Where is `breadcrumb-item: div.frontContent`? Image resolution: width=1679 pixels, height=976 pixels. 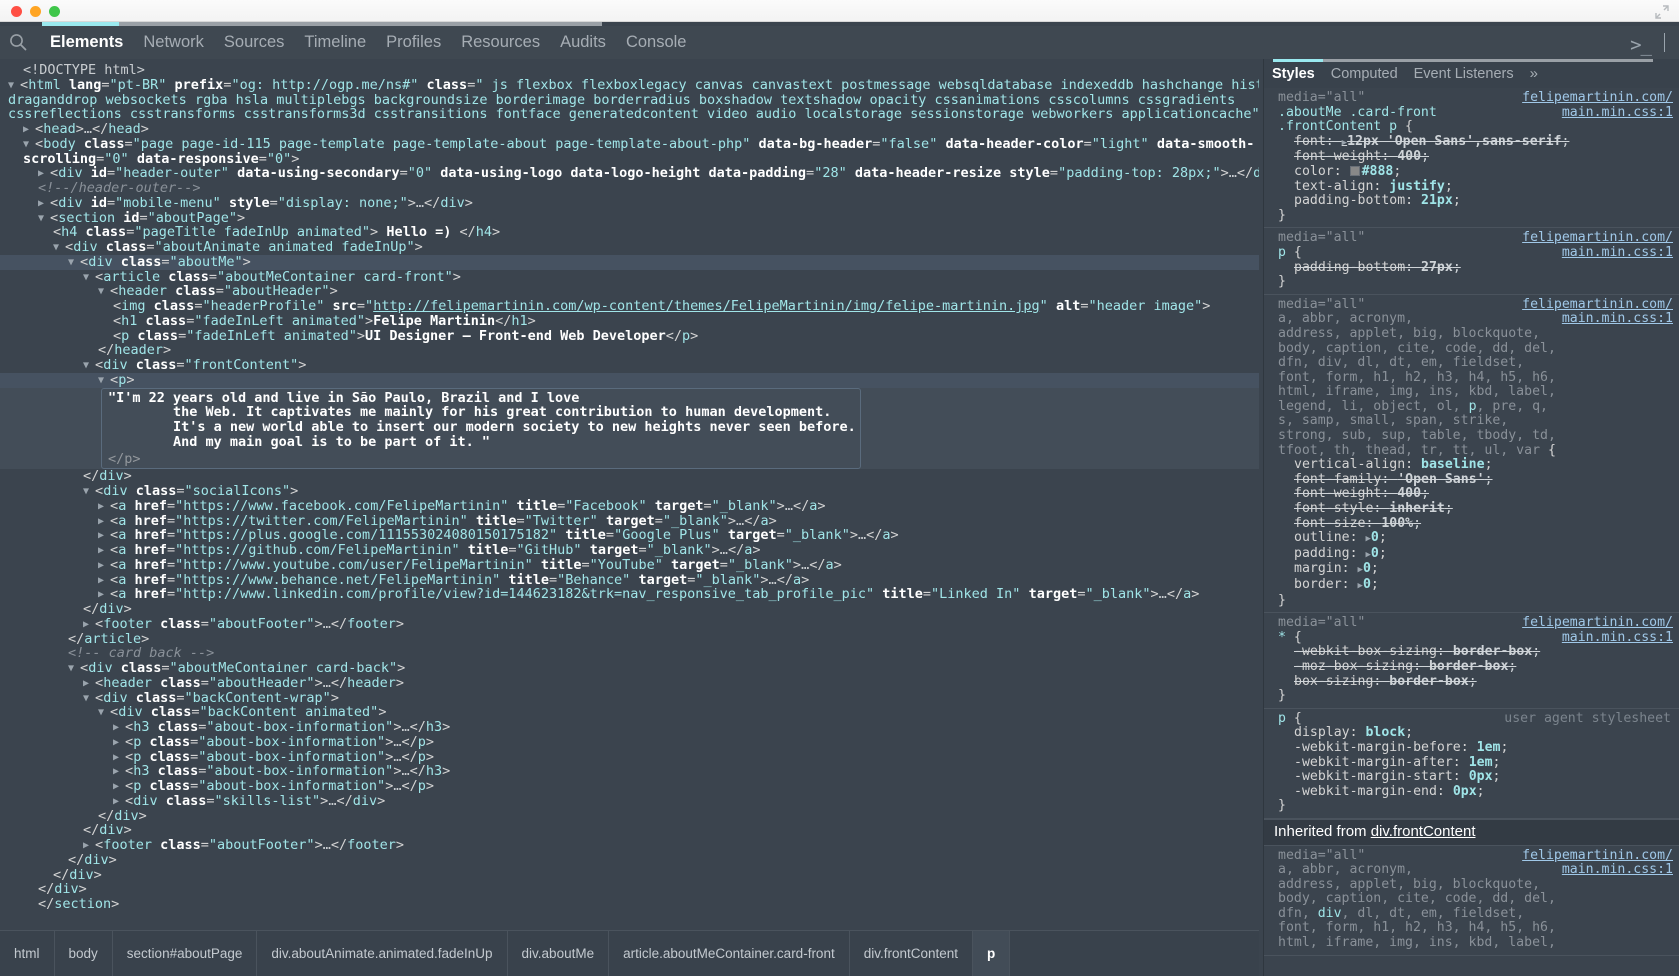 breadcrumb-item: div.frontContent is located at coordinates (912, 953).